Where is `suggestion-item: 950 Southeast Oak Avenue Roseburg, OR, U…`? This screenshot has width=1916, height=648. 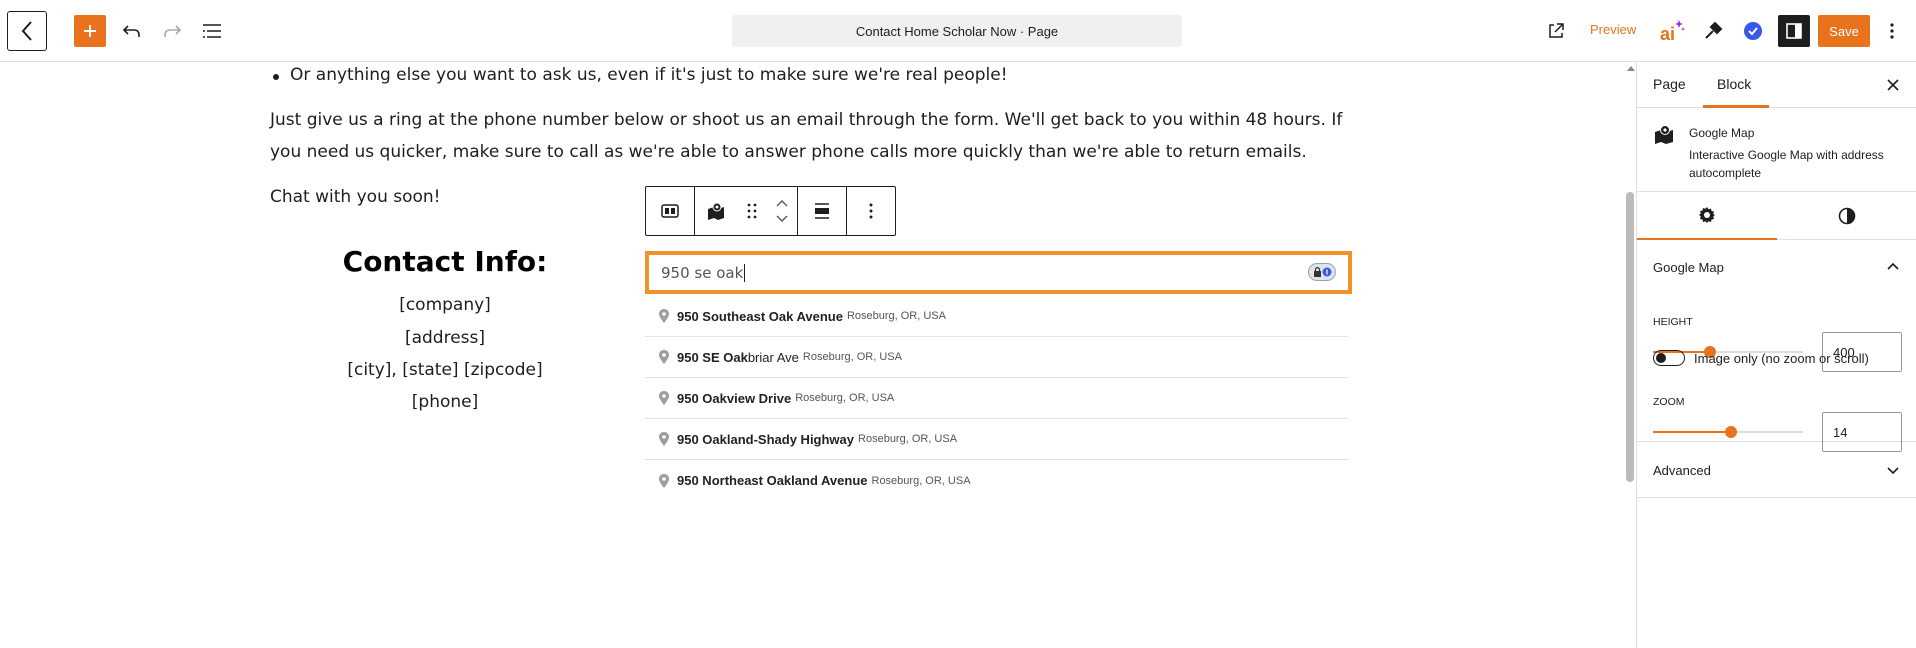
suggestion-item: 950 Southeast Oak Avenue Roseburg, OR, U… is located at coordinates (996, 316).